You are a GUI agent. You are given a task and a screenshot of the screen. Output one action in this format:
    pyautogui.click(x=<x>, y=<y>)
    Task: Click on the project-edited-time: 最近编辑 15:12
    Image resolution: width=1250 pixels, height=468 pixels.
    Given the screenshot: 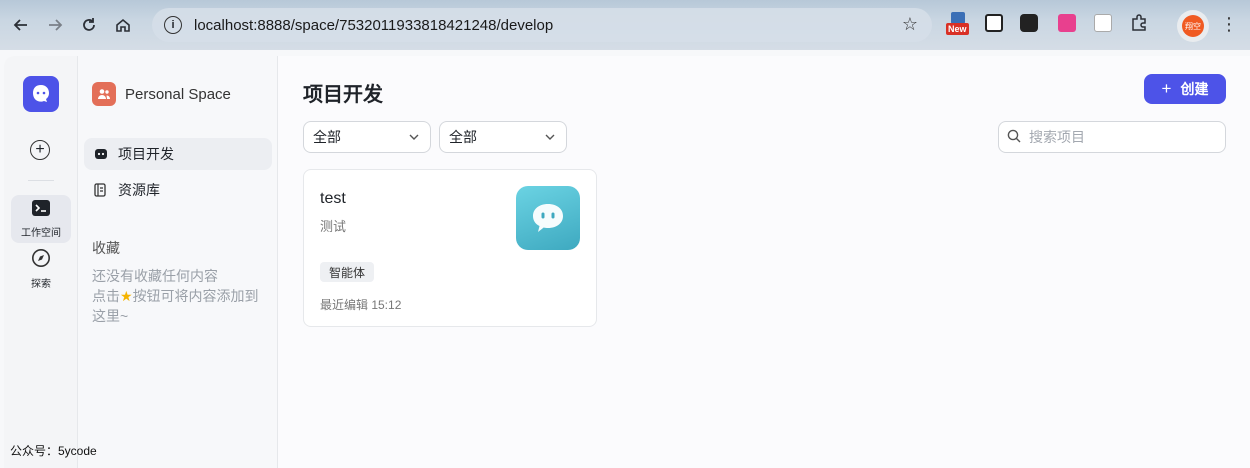 What is the action you would take?
    pyautogui.click(x=361, y=305)
    